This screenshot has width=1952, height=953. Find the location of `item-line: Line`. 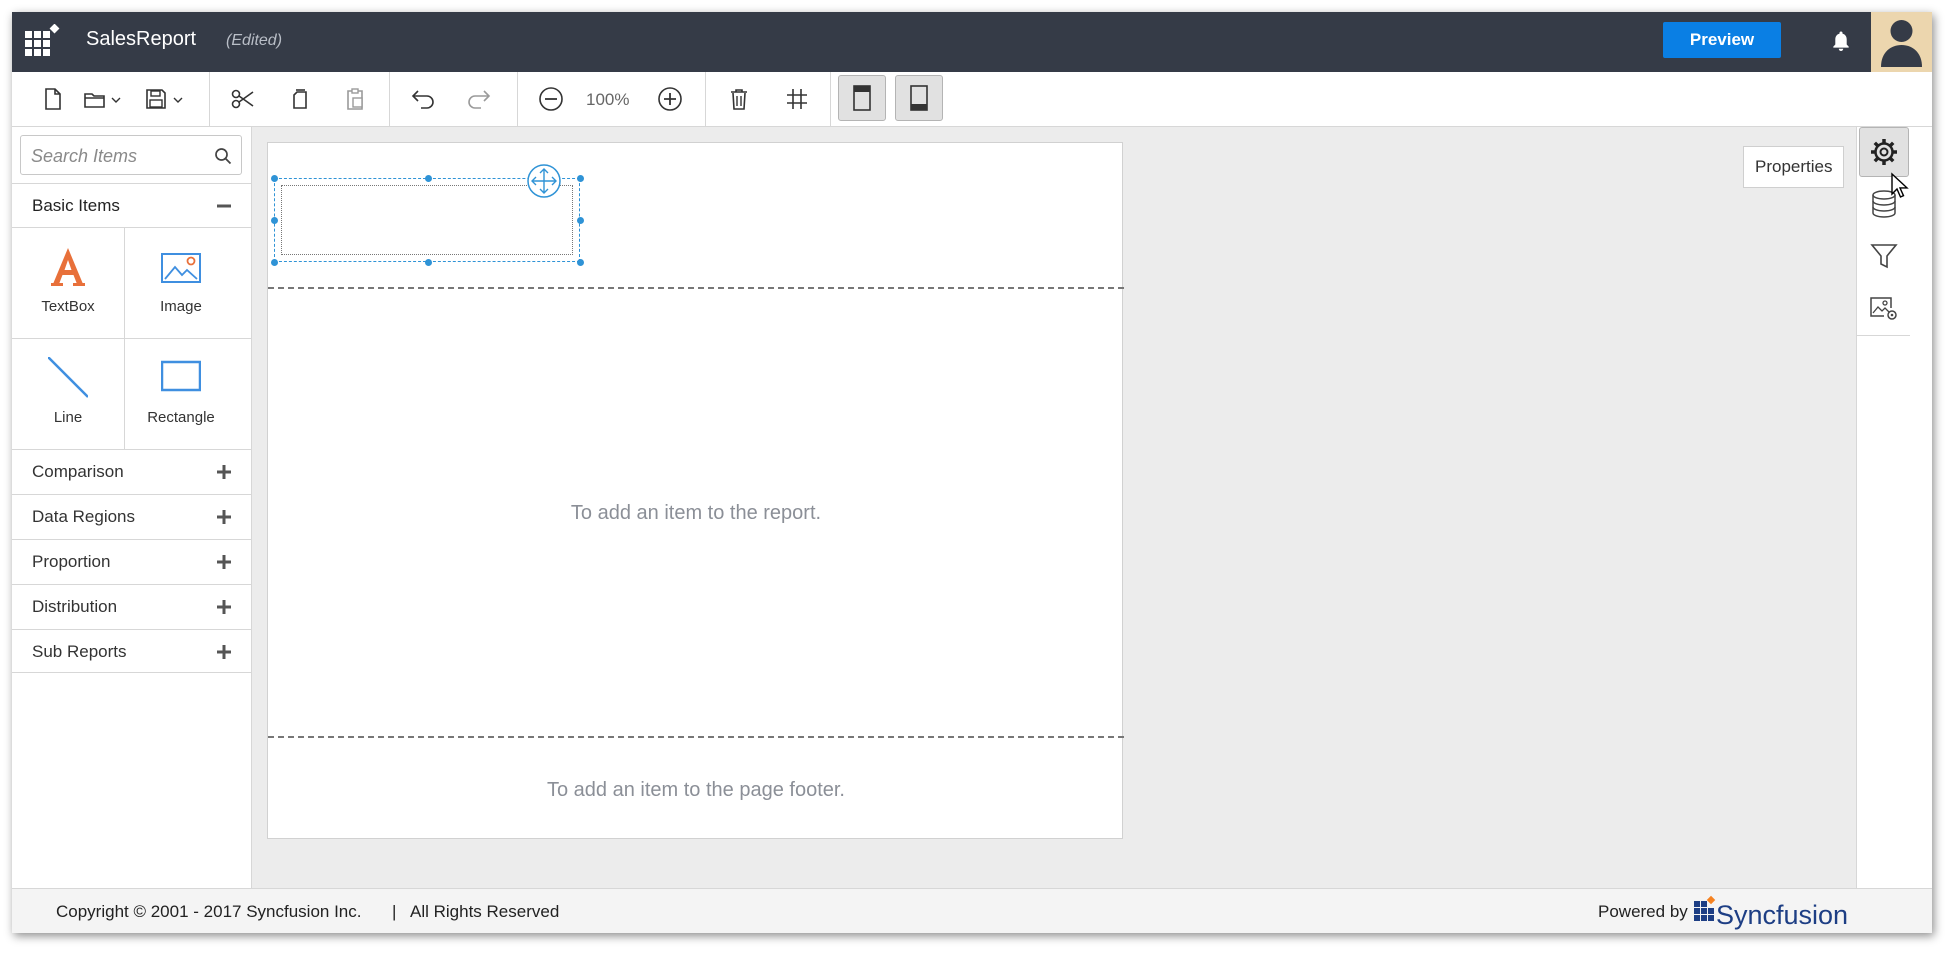

item-line: Line is located at coordinates (68, 394).